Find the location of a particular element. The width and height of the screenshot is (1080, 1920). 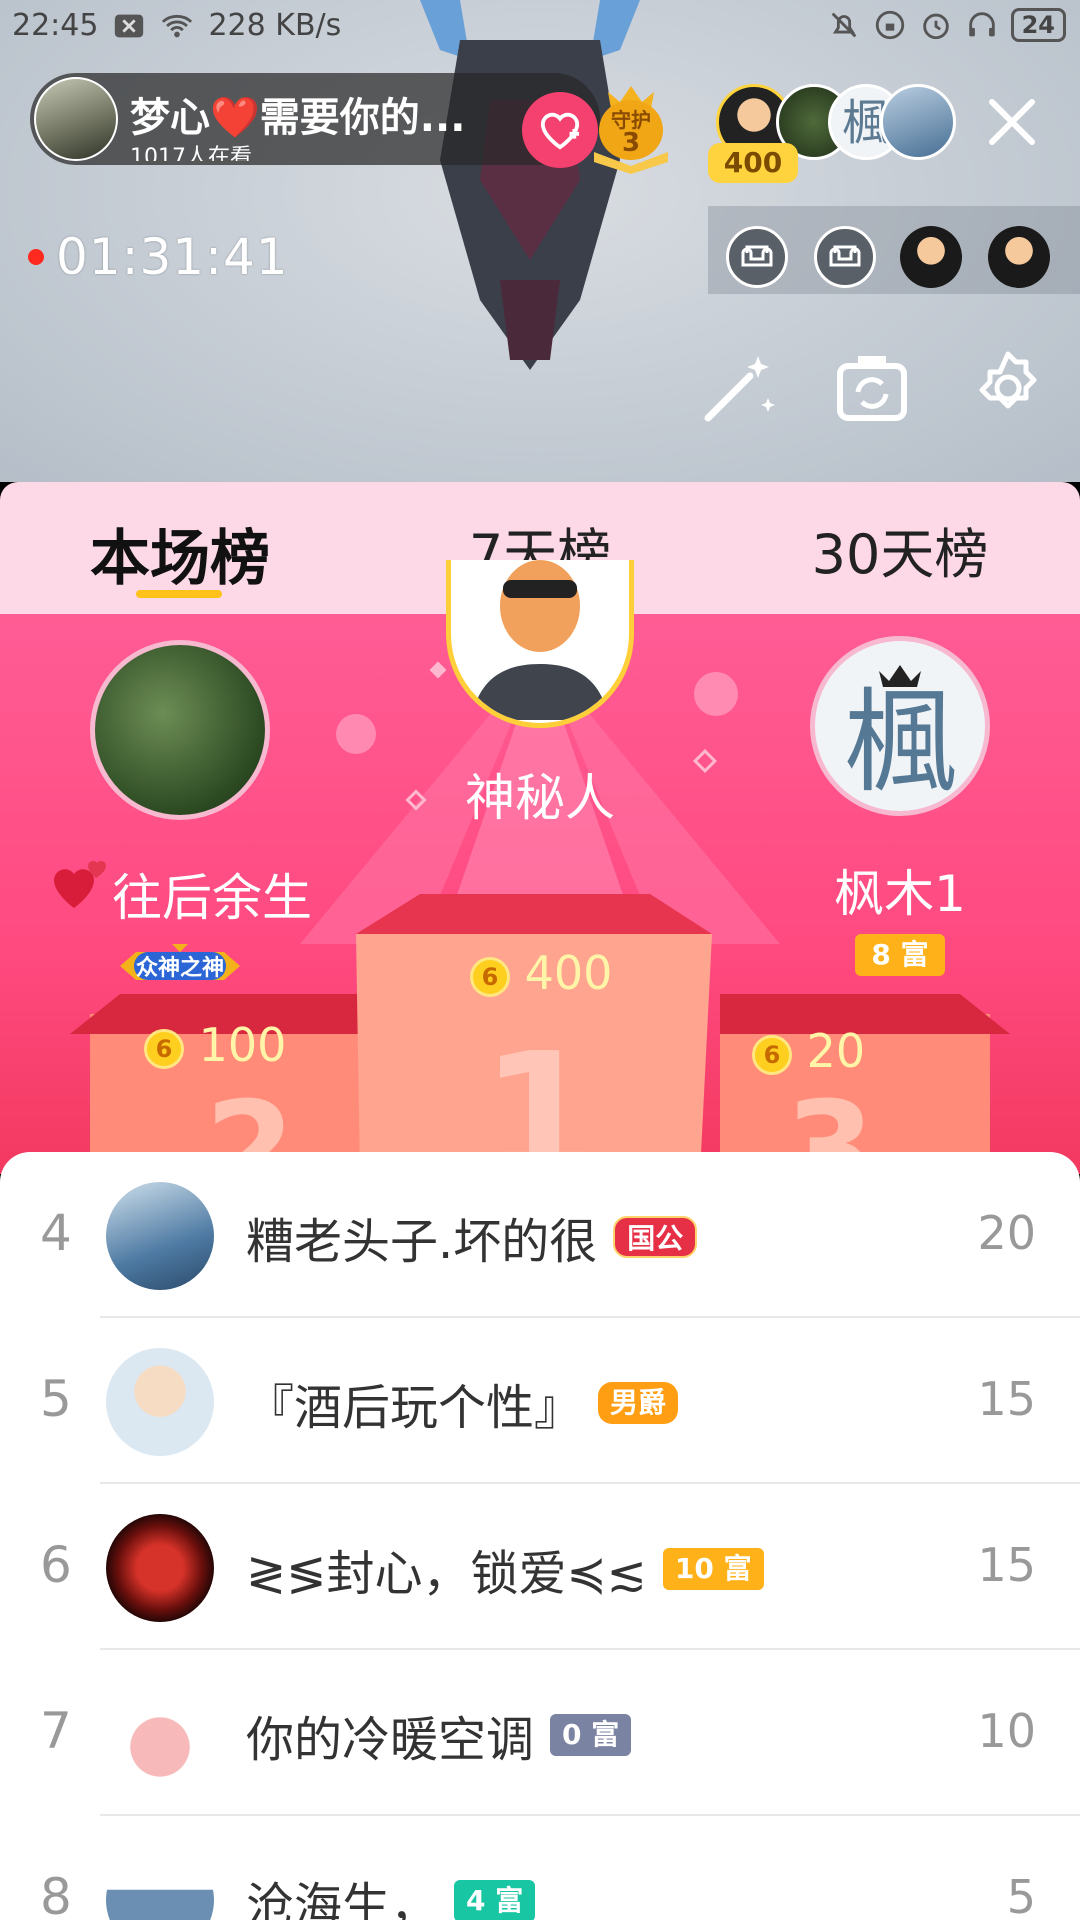

guard-badge: 守护 3 is located at coordinates (631, 128).